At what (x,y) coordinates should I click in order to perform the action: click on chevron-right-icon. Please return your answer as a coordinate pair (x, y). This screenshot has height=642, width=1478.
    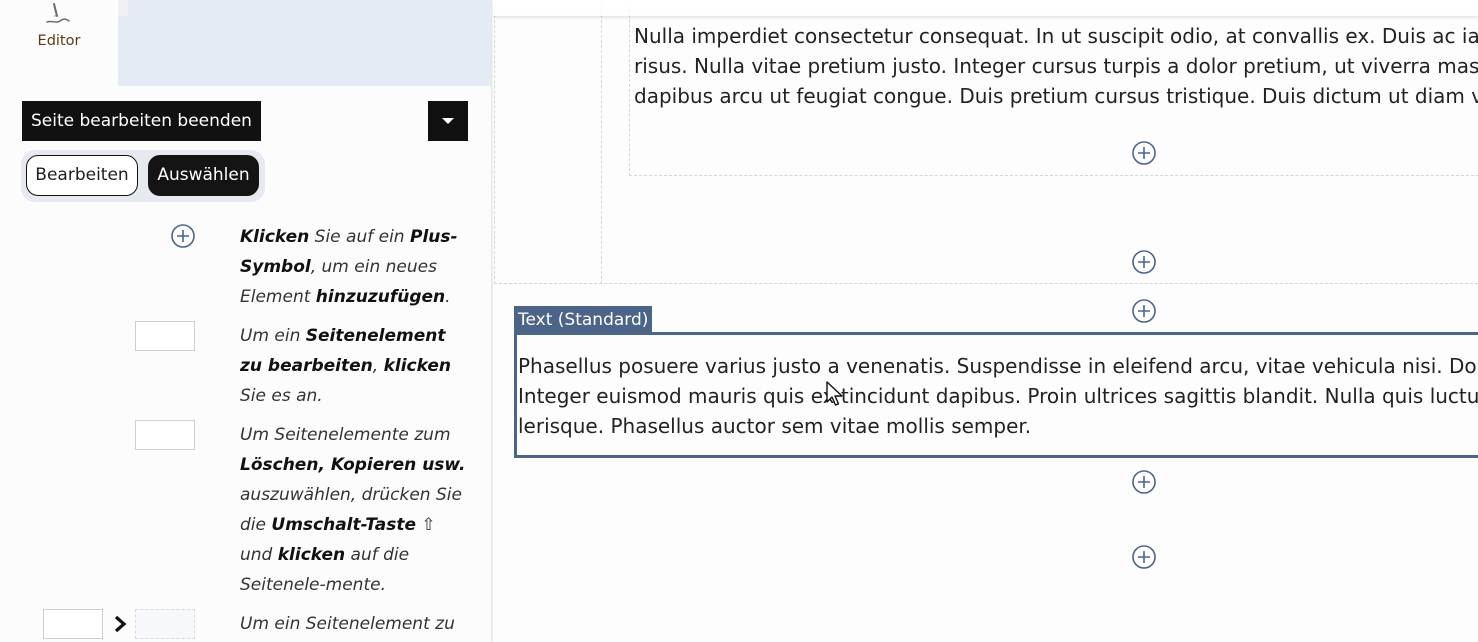
    Looking at the image, I should click on (120, 624).